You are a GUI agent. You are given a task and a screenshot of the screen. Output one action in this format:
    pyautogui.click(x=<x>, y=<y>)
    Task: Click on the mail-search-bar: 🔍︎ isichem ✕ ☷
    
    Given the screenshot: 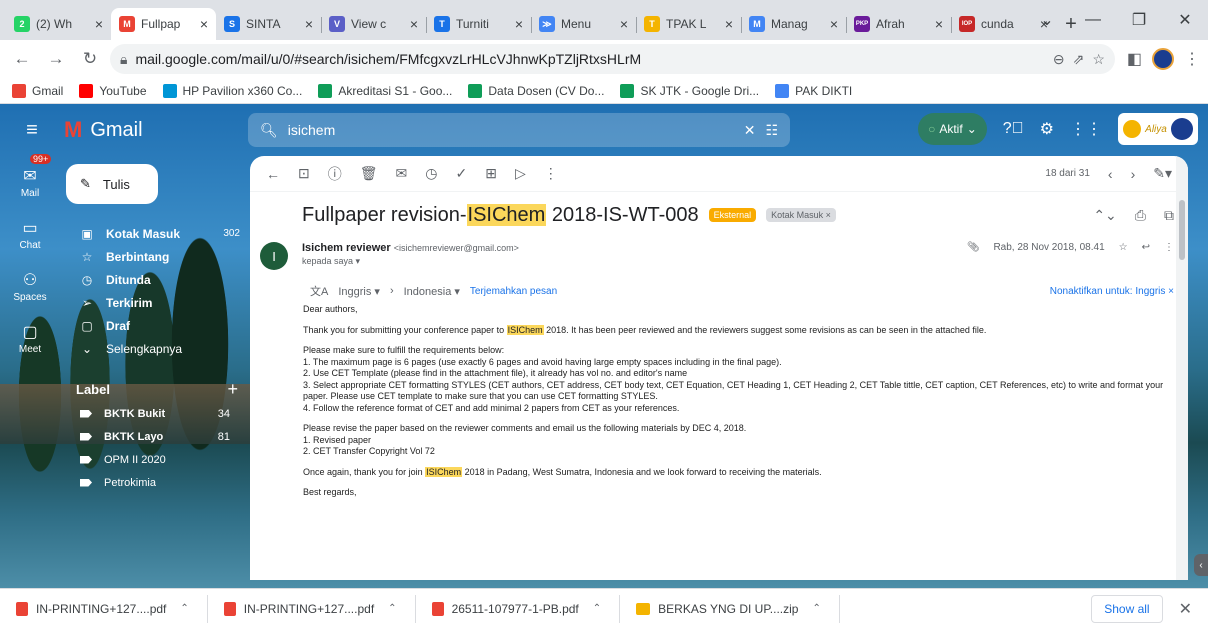 What is the action you would take?
    pyautogui.click(x=519, y=130)
    